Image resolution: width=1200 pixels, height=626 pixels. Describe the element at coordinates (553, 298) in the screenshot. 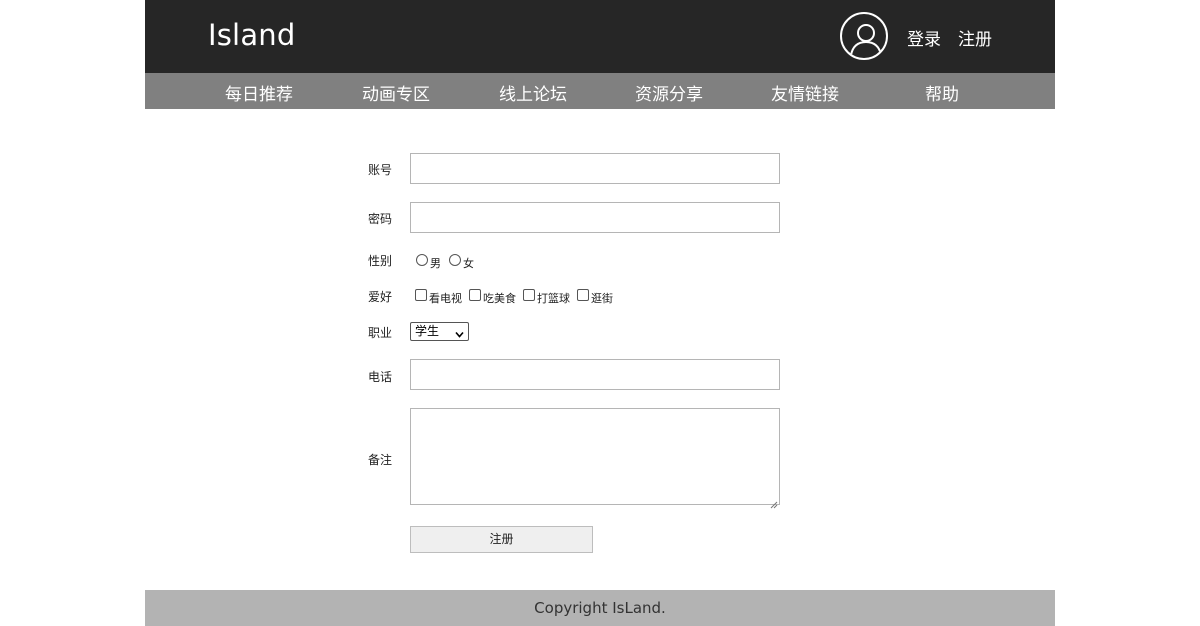

I see `hobby-option-basketball-label: 打篮球` at that location.